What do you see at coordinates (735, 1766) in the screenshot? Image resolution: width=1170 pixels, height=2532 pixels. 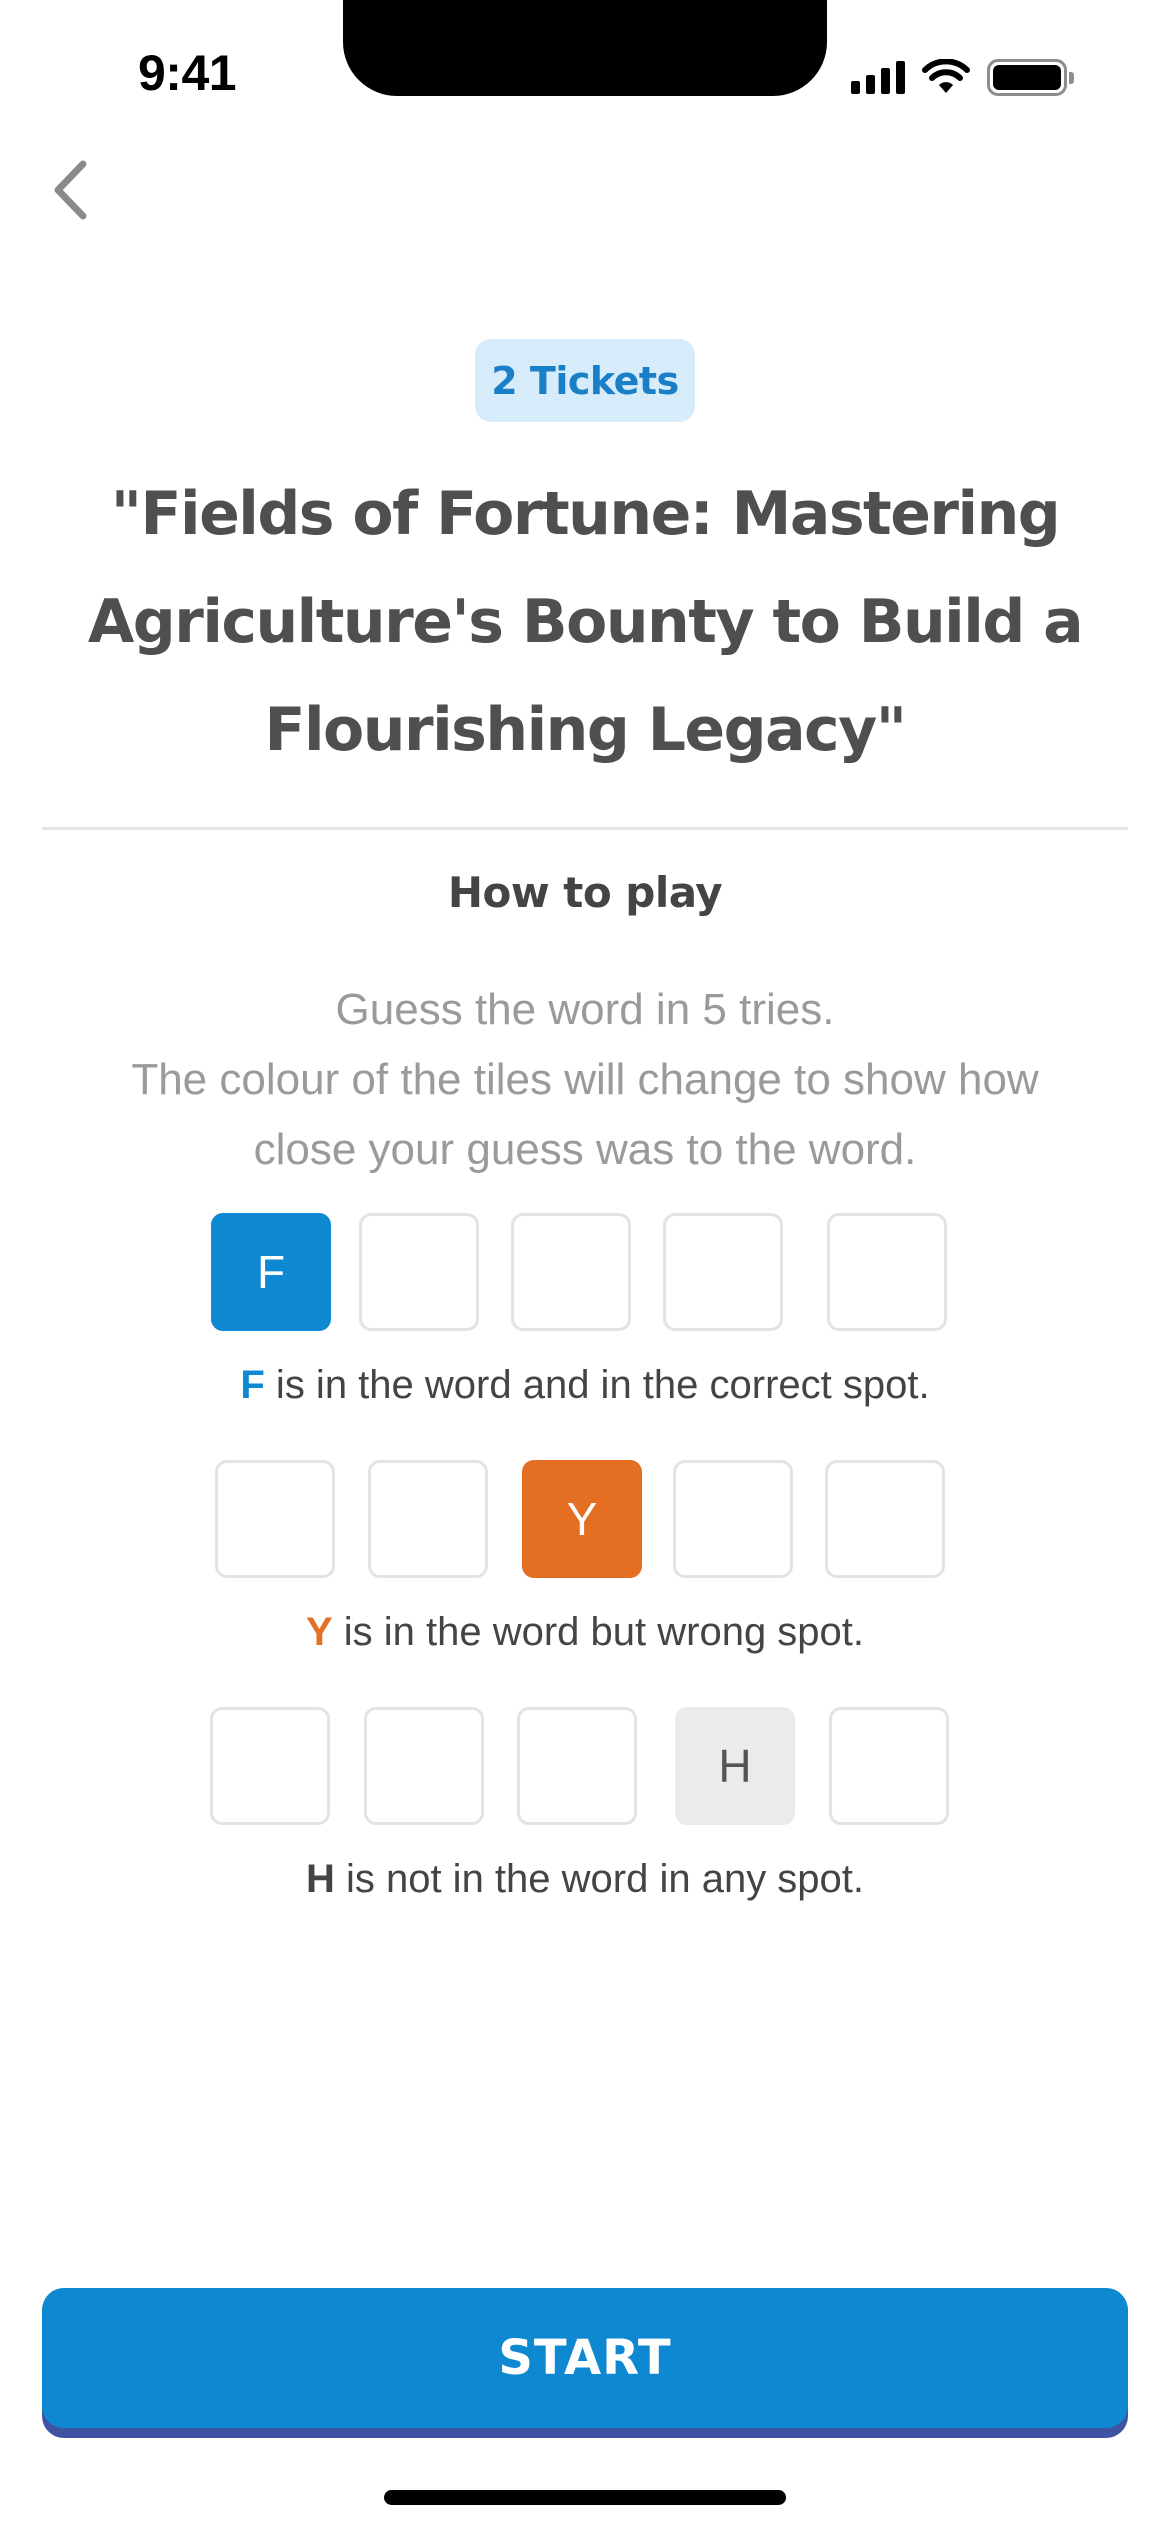 I see `letter-tile: H` at bounding box center [735, 1766].